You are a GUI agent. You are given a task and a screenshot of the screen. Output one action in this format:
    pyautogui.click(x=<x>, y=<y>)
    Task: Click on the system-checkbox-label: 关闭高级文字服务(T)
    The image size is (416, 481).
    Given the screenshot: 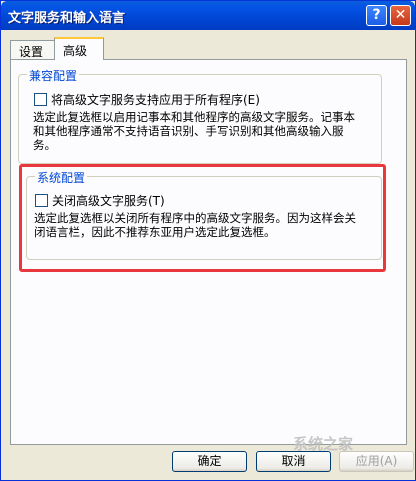 What is the action you would take?
    pyautogui.click(x=108, y=200)
    